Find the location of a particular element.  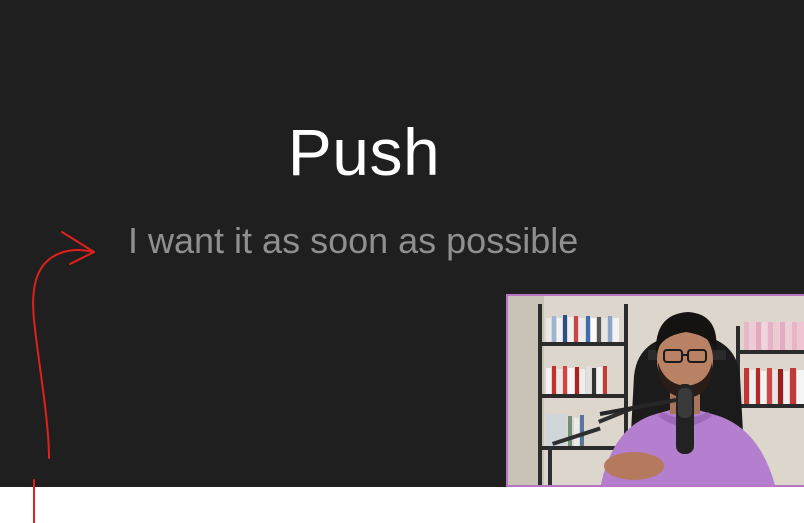

presenter-webcam-overlay is located at coordinates (655, 390).